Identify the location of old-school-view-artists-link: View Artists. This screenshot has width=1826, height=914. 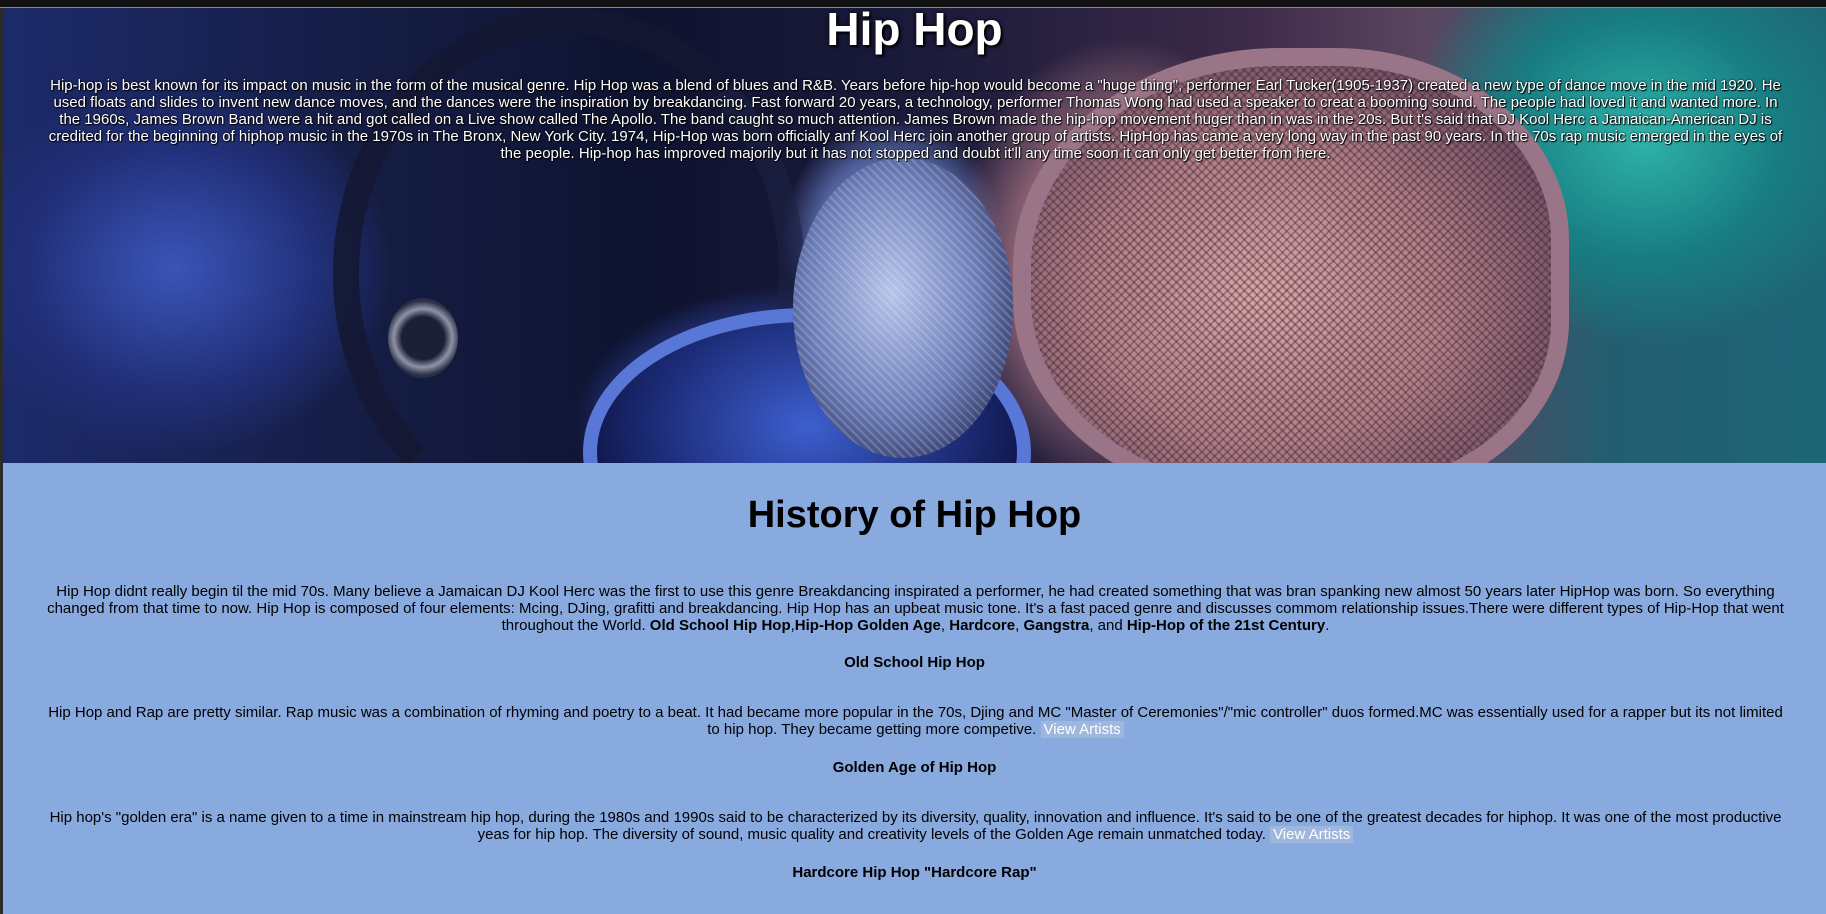
(1082, 729).